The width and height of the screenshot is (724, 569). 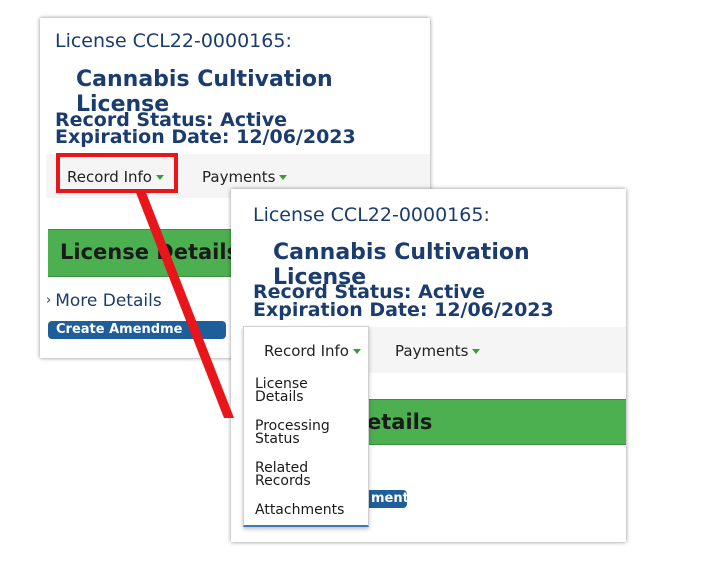 I want to click on menu-item-label: Status, so click(x=277, y=439).